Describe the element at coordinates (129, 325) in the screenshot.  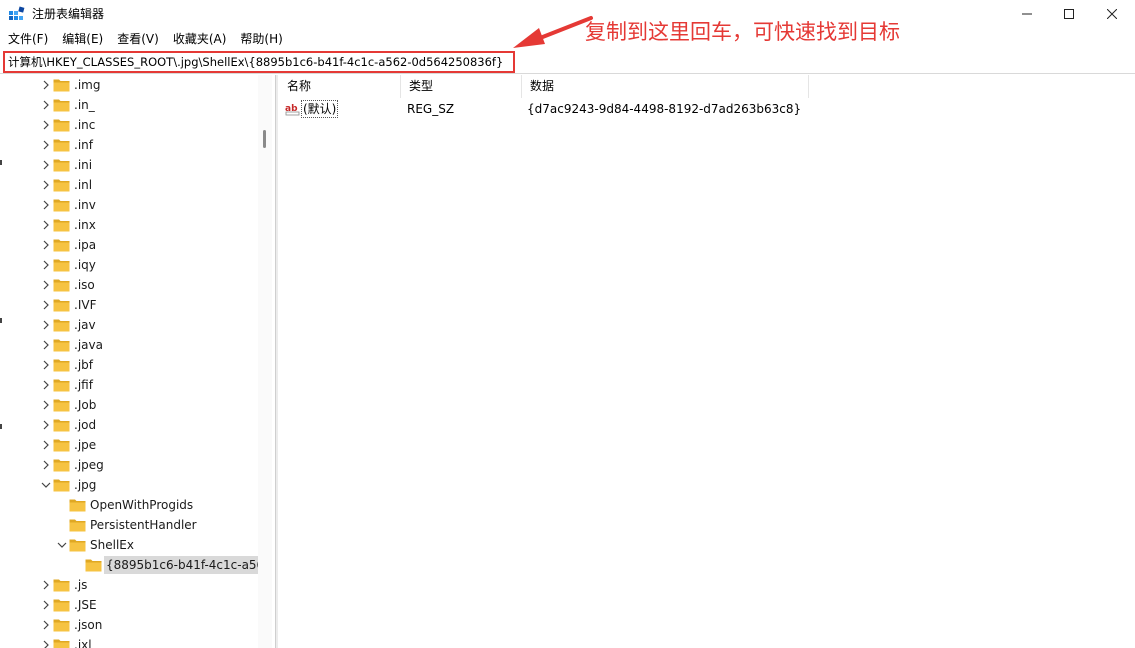
I see `tree-item: .jav` at that location.